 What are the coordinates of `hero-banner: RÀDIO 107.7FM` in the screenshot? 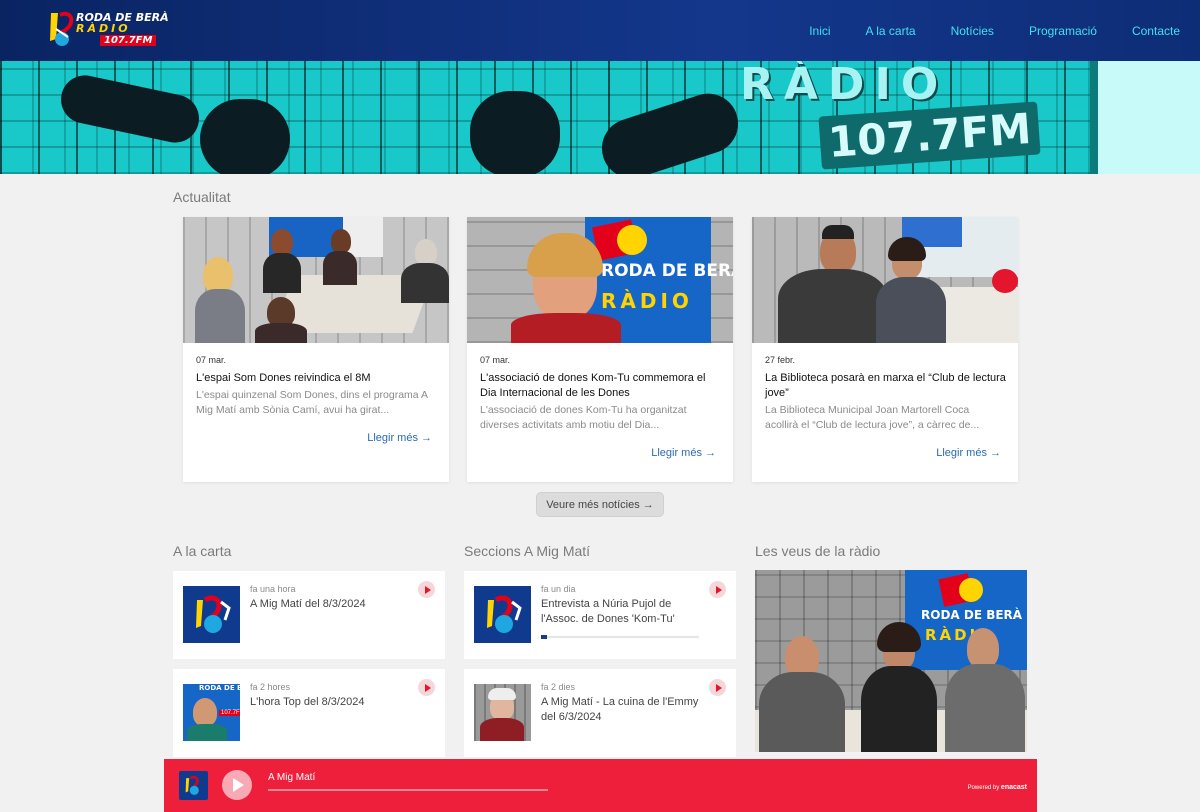 It's located at (600, 117).